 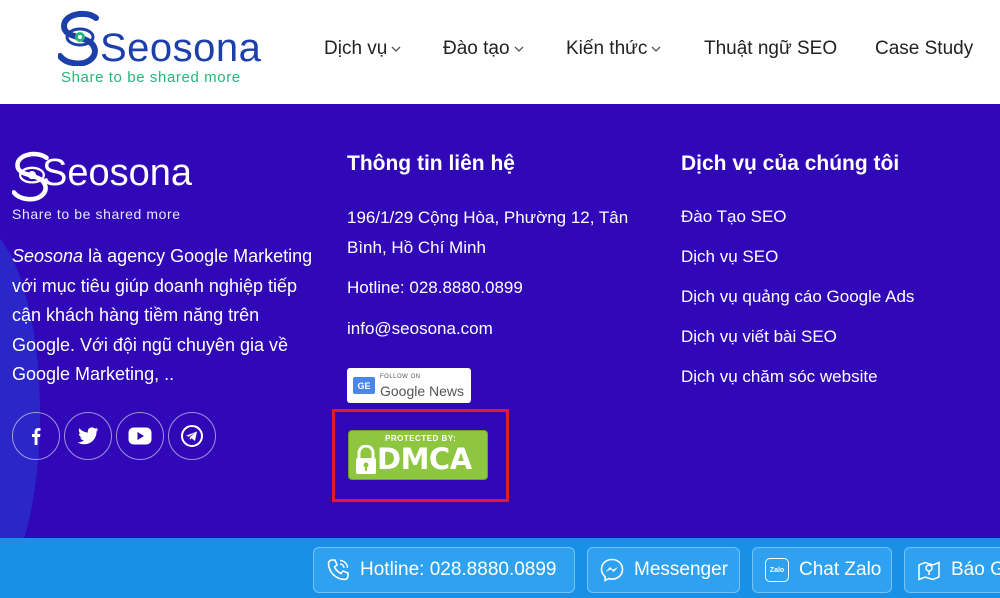 What do you see at coordinates (840, 297) in the screenshot?
I see `service-link: Dịch vụ quảng cáo Google Ads` at bounding box center [840, 297].